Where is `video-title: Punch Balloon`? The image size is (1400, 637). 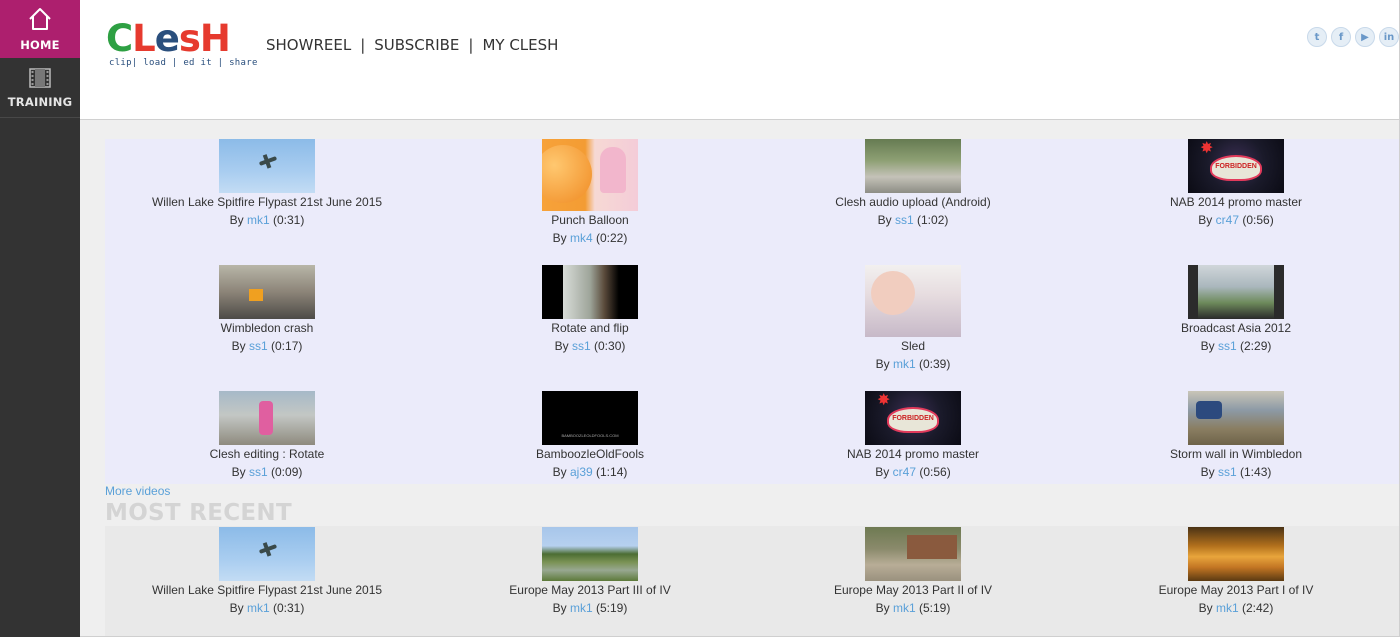 video-title: Punch Balloon is located at coordinates (590, 220).